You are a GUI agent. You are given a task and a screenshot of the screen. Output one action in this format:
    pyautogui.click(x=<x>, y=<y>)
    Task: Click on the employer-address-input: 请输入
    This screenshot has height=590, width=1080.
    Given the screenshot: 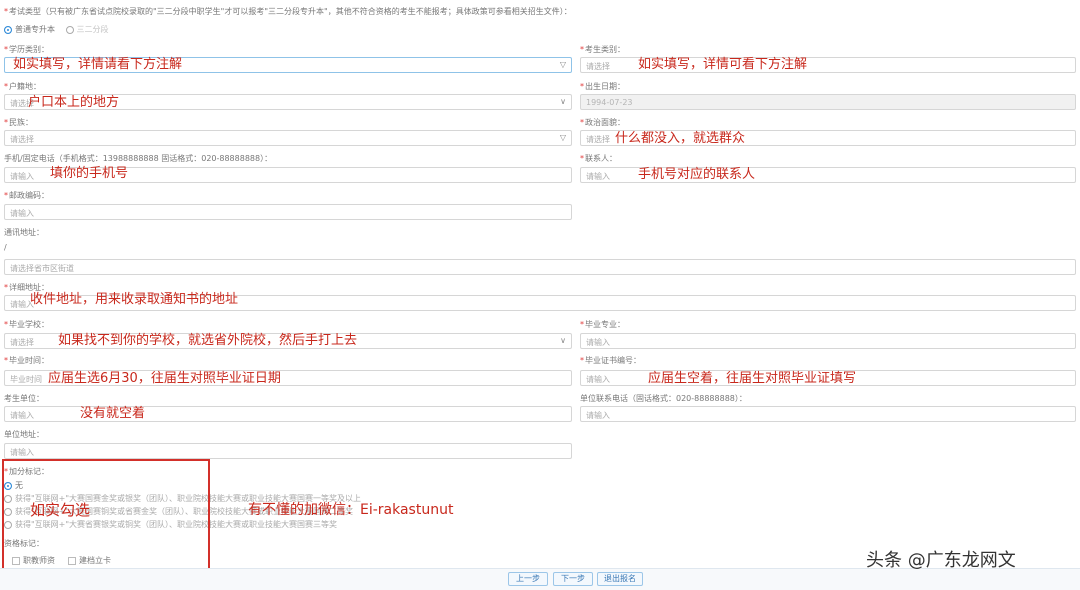 What is the action you would take?
    pyautogui.click(x=288, y=451)
    